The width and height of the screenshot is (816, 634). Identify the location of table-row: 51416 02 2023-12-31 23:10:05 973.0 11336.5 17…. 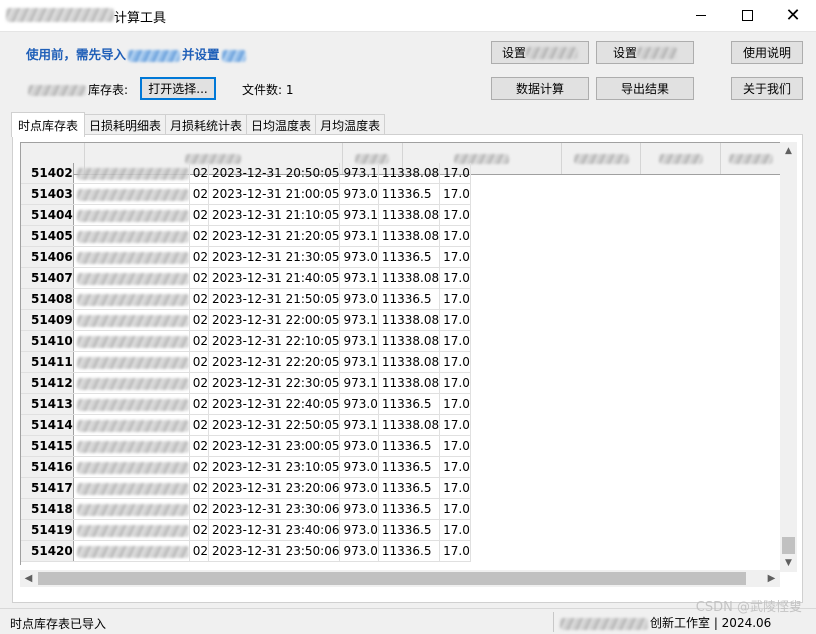
(246, 467).